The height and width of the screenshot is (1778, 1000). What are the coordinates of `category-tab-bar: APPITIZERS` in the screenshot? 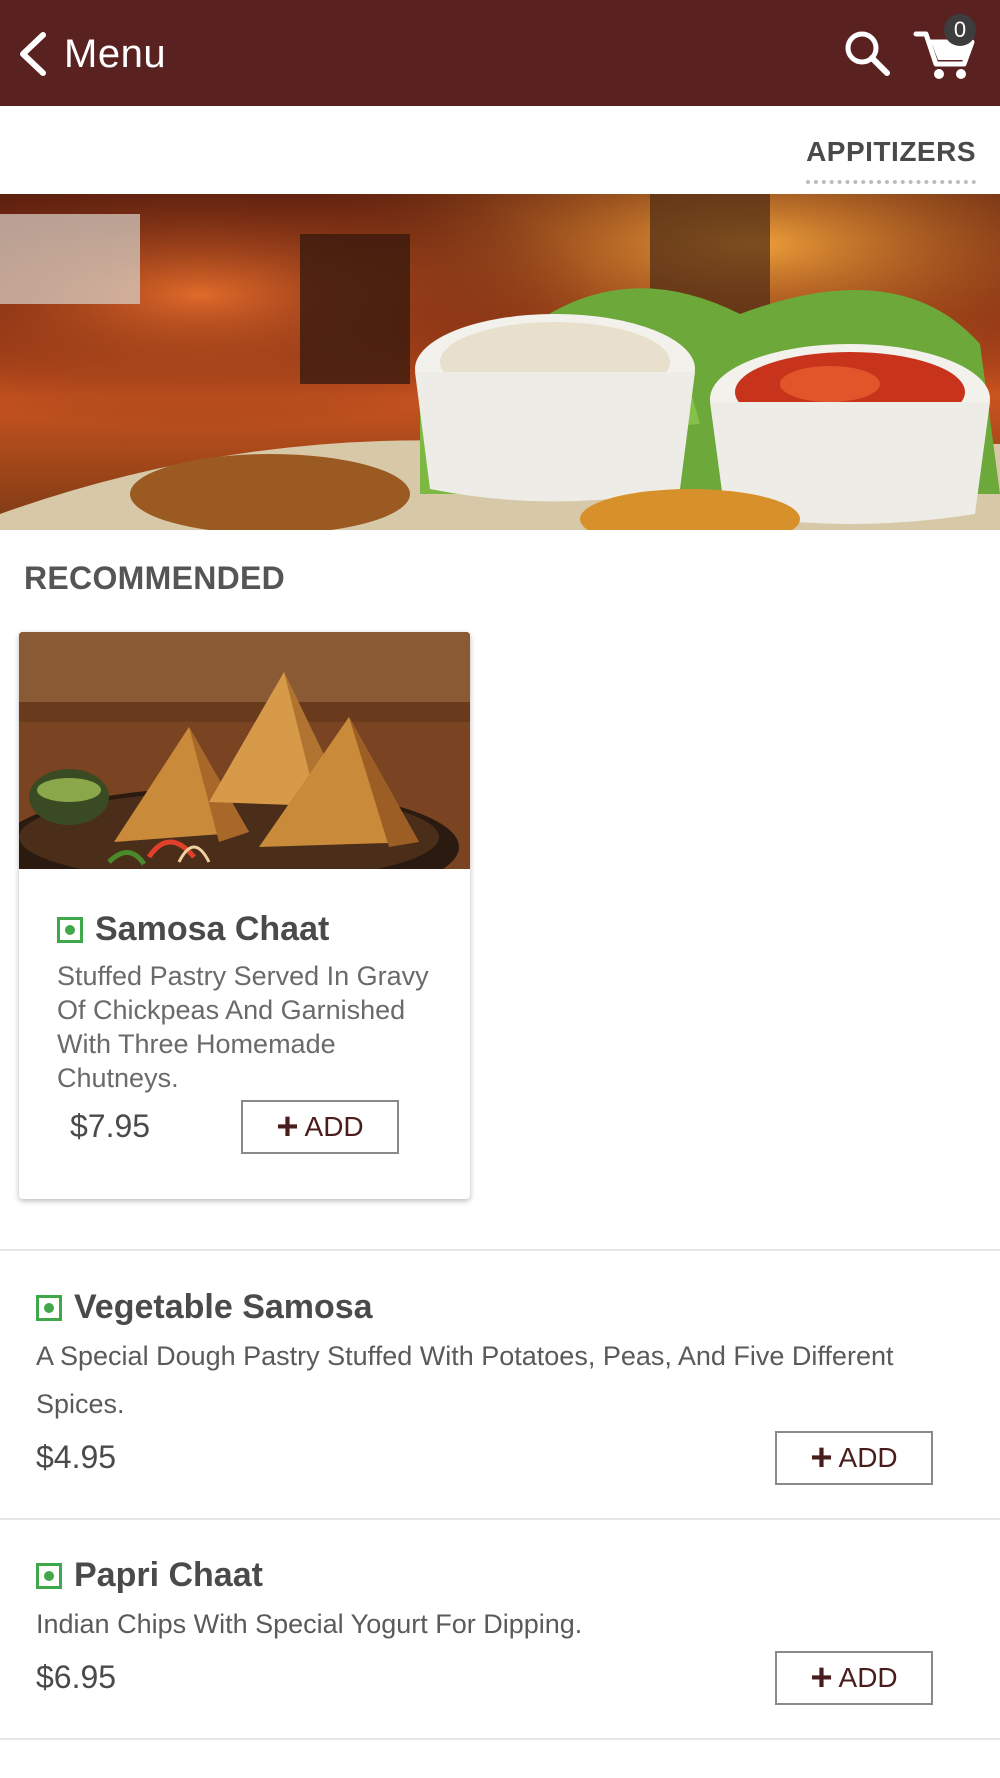 It's located at (500, 150).